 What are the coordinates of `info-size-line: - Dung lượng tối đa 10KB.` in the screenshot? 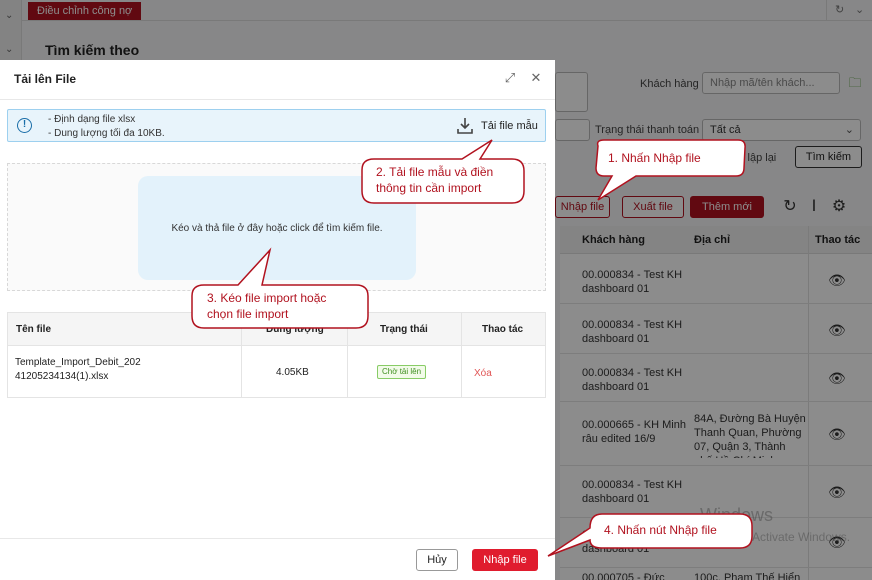 It's located at (106, 133).